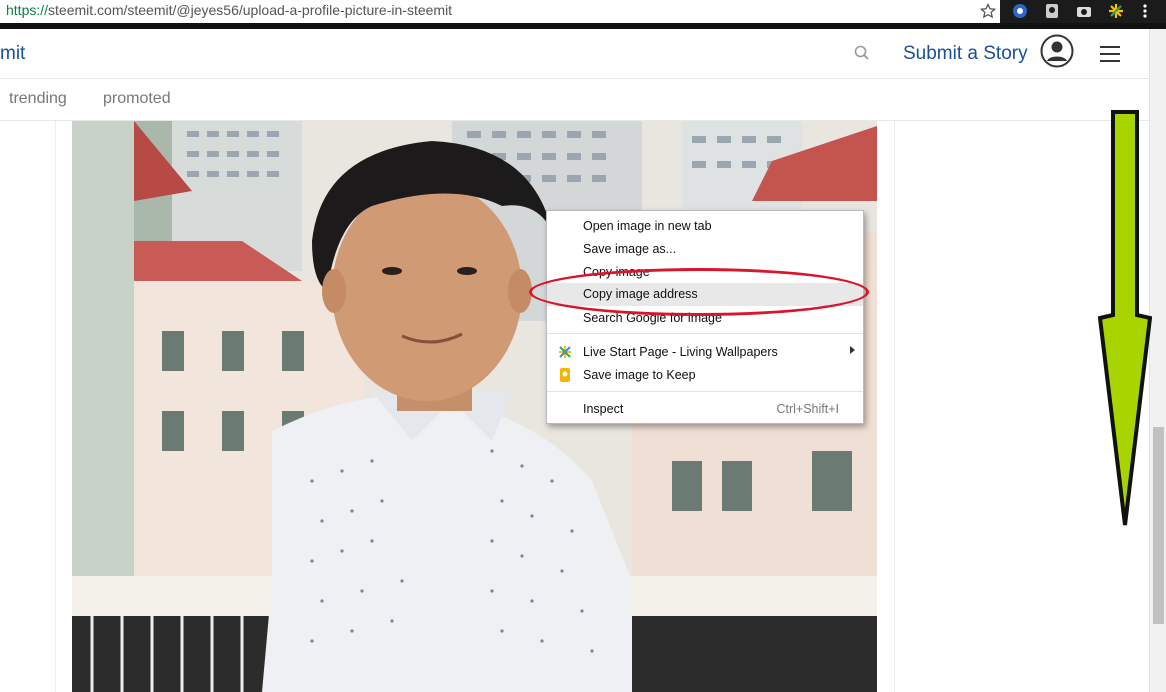 The image size is (1166, 692). Describe the element at coordinates (705, 226) in the screenshot. I see `menu-item-open-image-new-tab: Open image in new tab` at that location.